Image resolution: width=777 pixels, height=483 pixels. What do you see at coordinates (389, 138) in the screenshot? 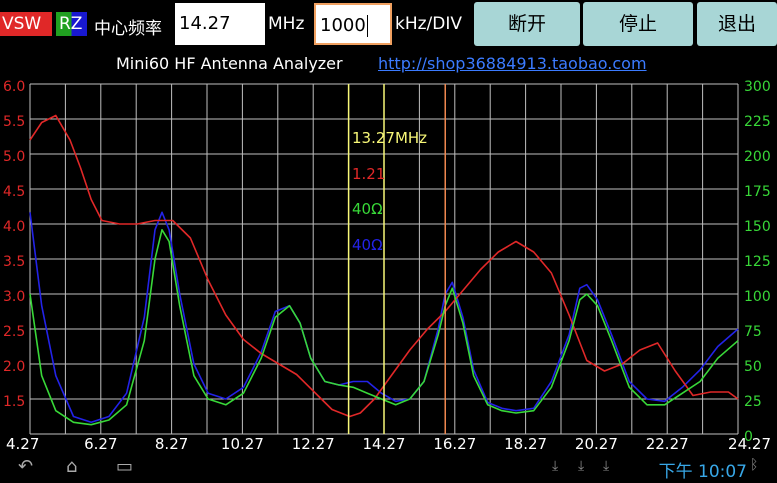
I see `readout-freq: 13.27MHz` at bounding box center [389, 138].